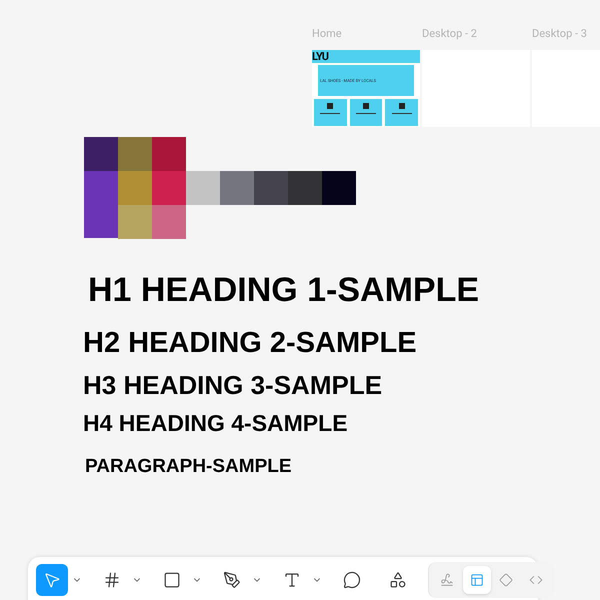 The image size is (600, 600). What do you see at coordinates (398, 580) in the screenshot?
I see `shapes-icon` at bounding box center [398, 580].